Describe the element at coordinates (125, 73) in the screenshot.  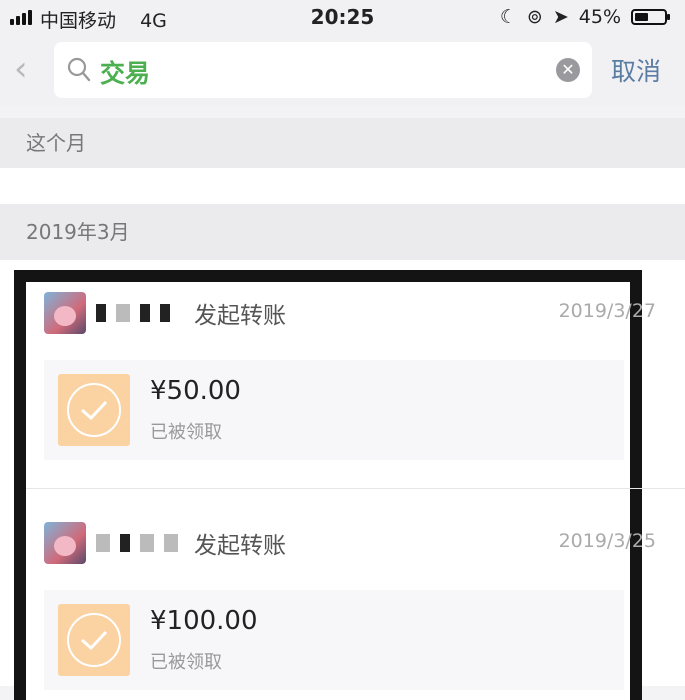
I see `search-query: 交易` at that location.